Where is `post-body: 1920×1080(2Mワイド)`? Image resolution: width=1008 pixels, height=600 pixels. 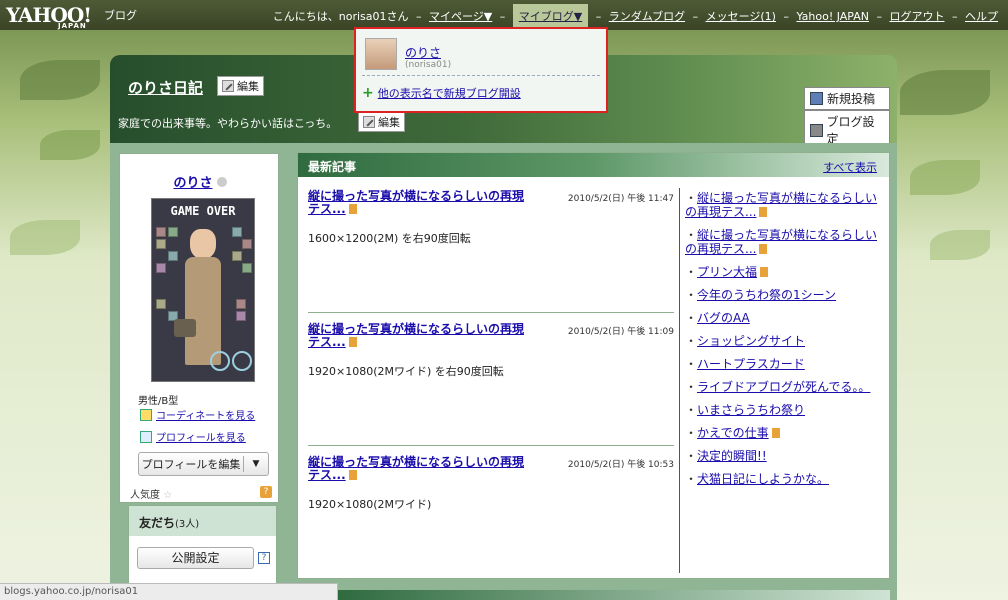 post-body: 1920×1080(2Mワイド) is located at coordinates (370, 504).